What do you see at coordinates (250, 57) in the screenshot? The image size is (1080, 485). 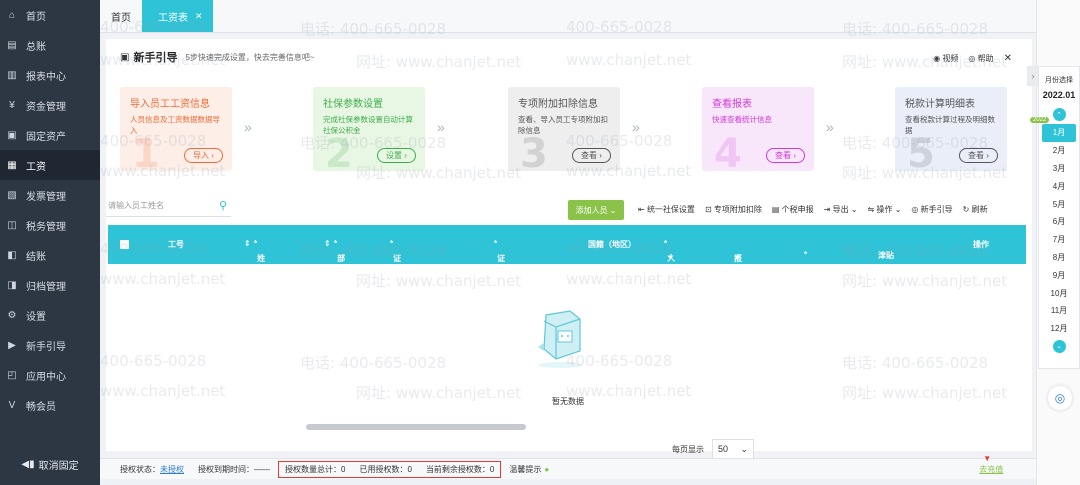 I see `guide-subtitle: 5步快速完成设置，快去完善信息吧~` at bounding box center [250, 57].